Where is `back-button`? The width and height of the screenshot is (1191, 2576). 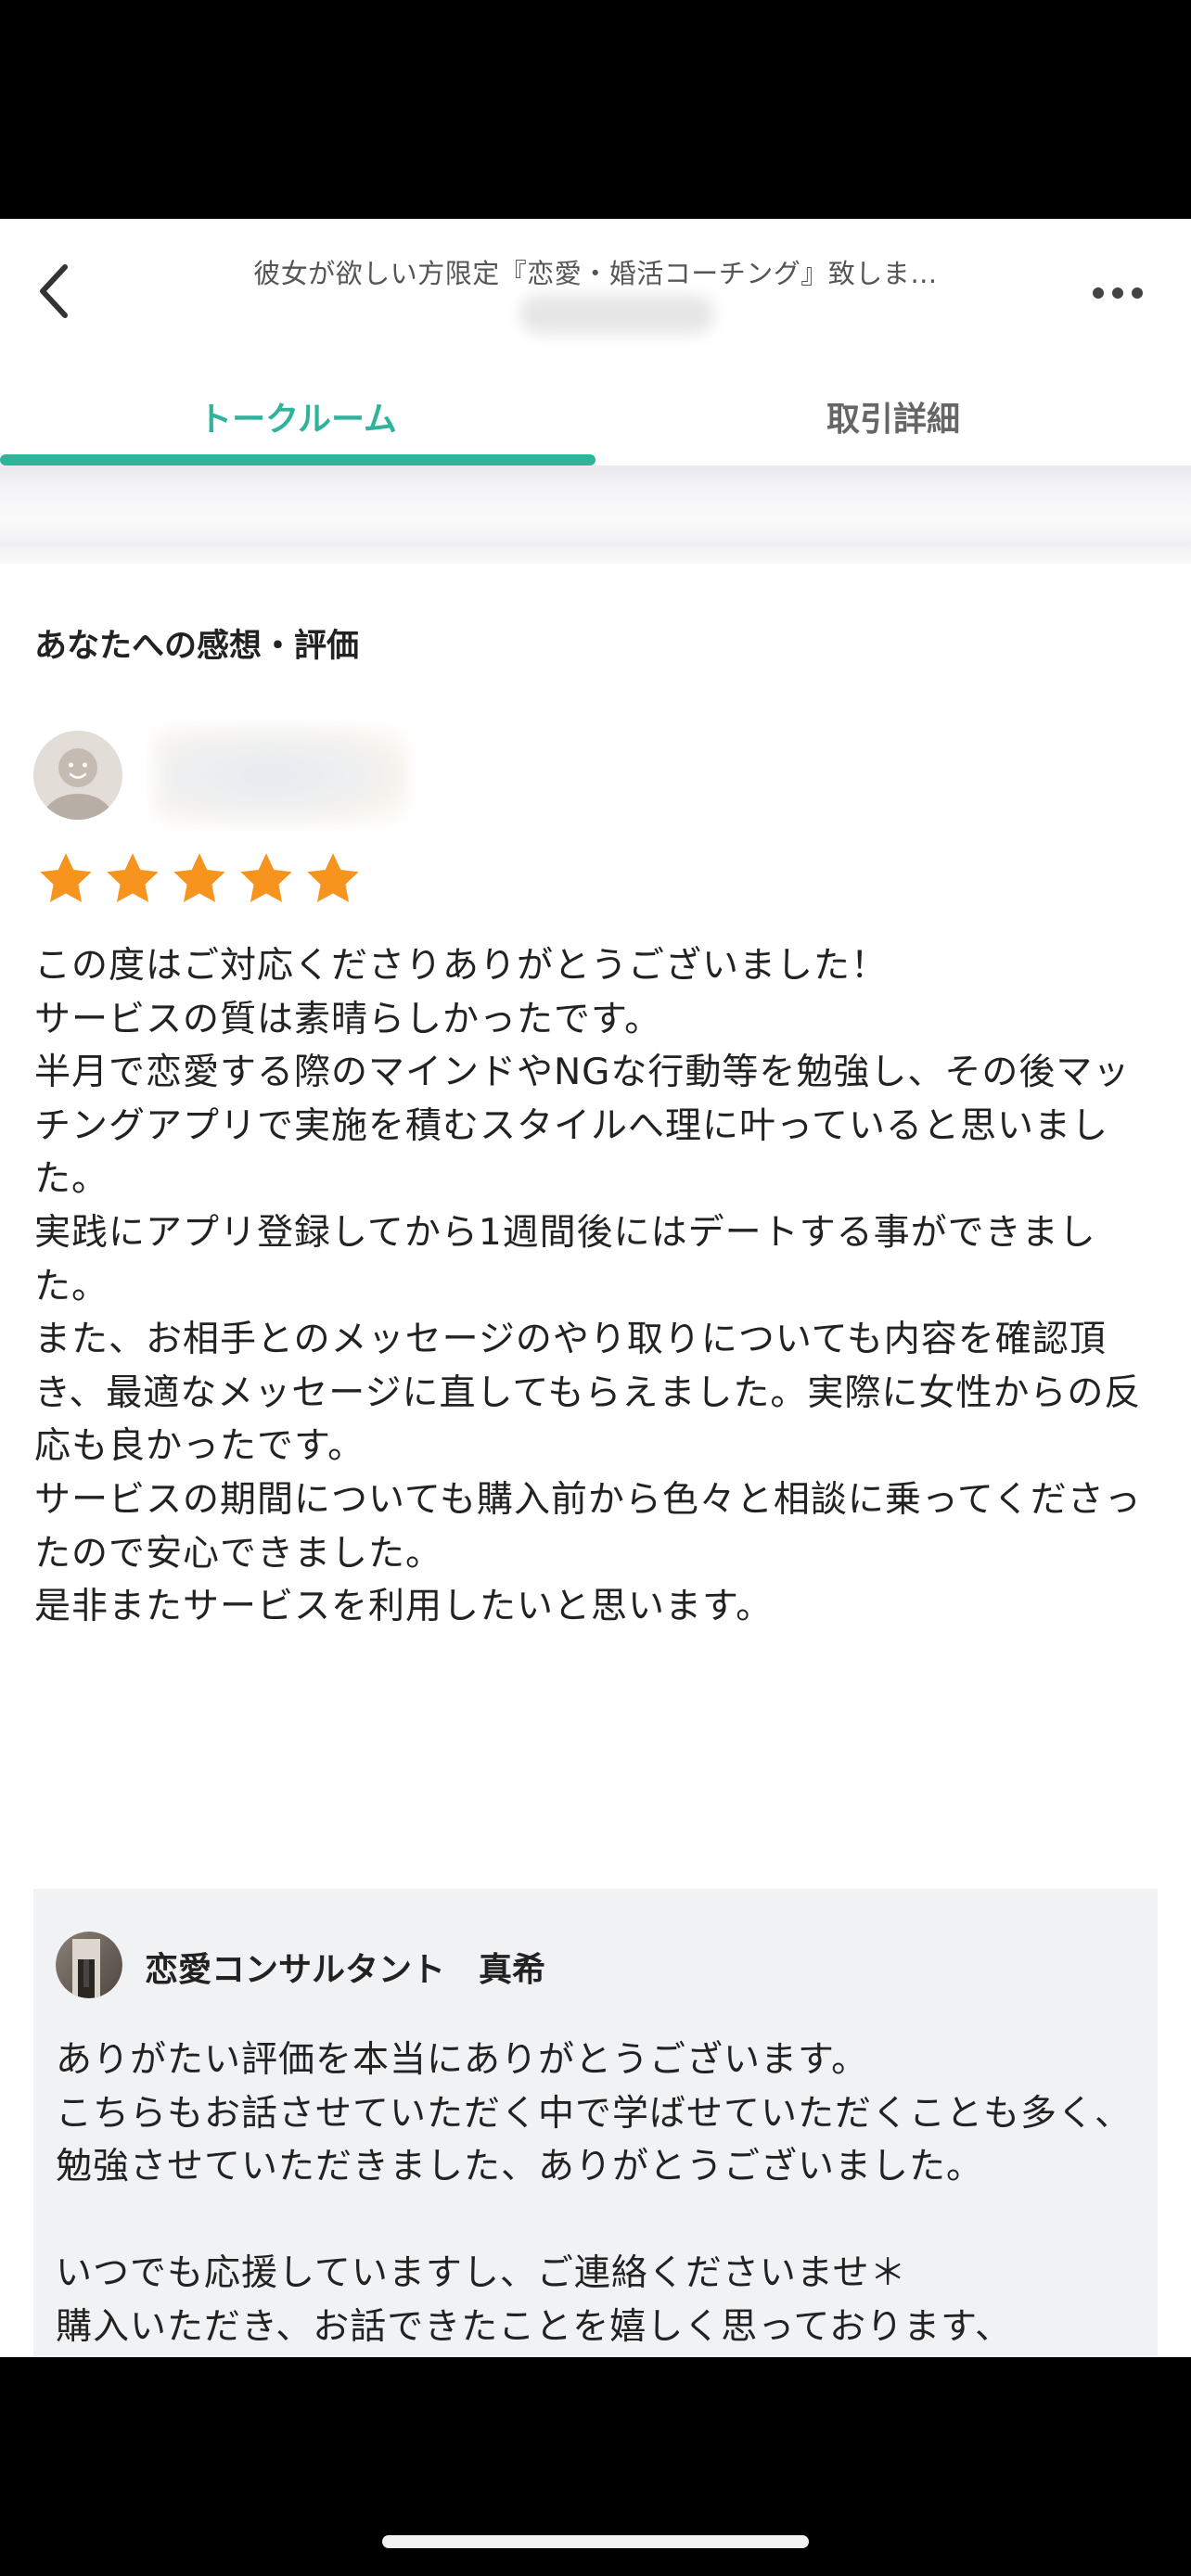 back-button is located at coordinates (54, 291).